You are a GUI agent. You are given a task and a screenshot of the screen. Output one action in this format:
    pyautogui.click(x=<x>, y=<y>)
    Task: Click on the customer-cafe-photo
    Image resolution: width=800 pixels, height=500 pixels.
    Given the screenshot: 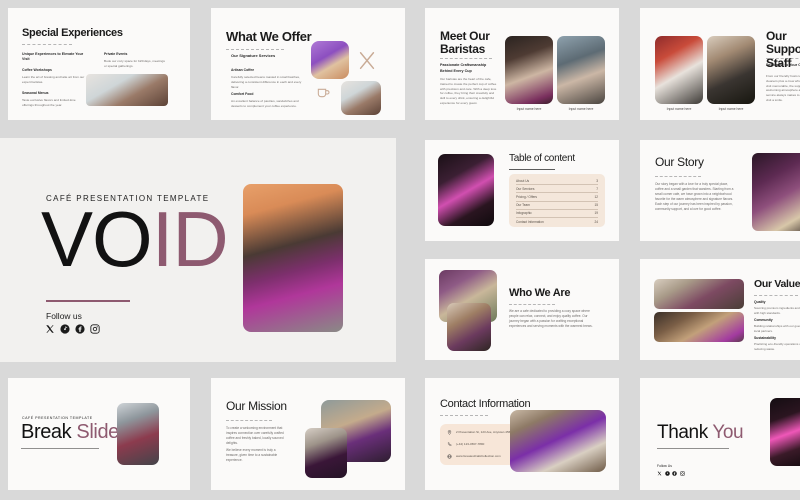 What is the action you would take?
    pyautogui.click(x=361, y=98)
    